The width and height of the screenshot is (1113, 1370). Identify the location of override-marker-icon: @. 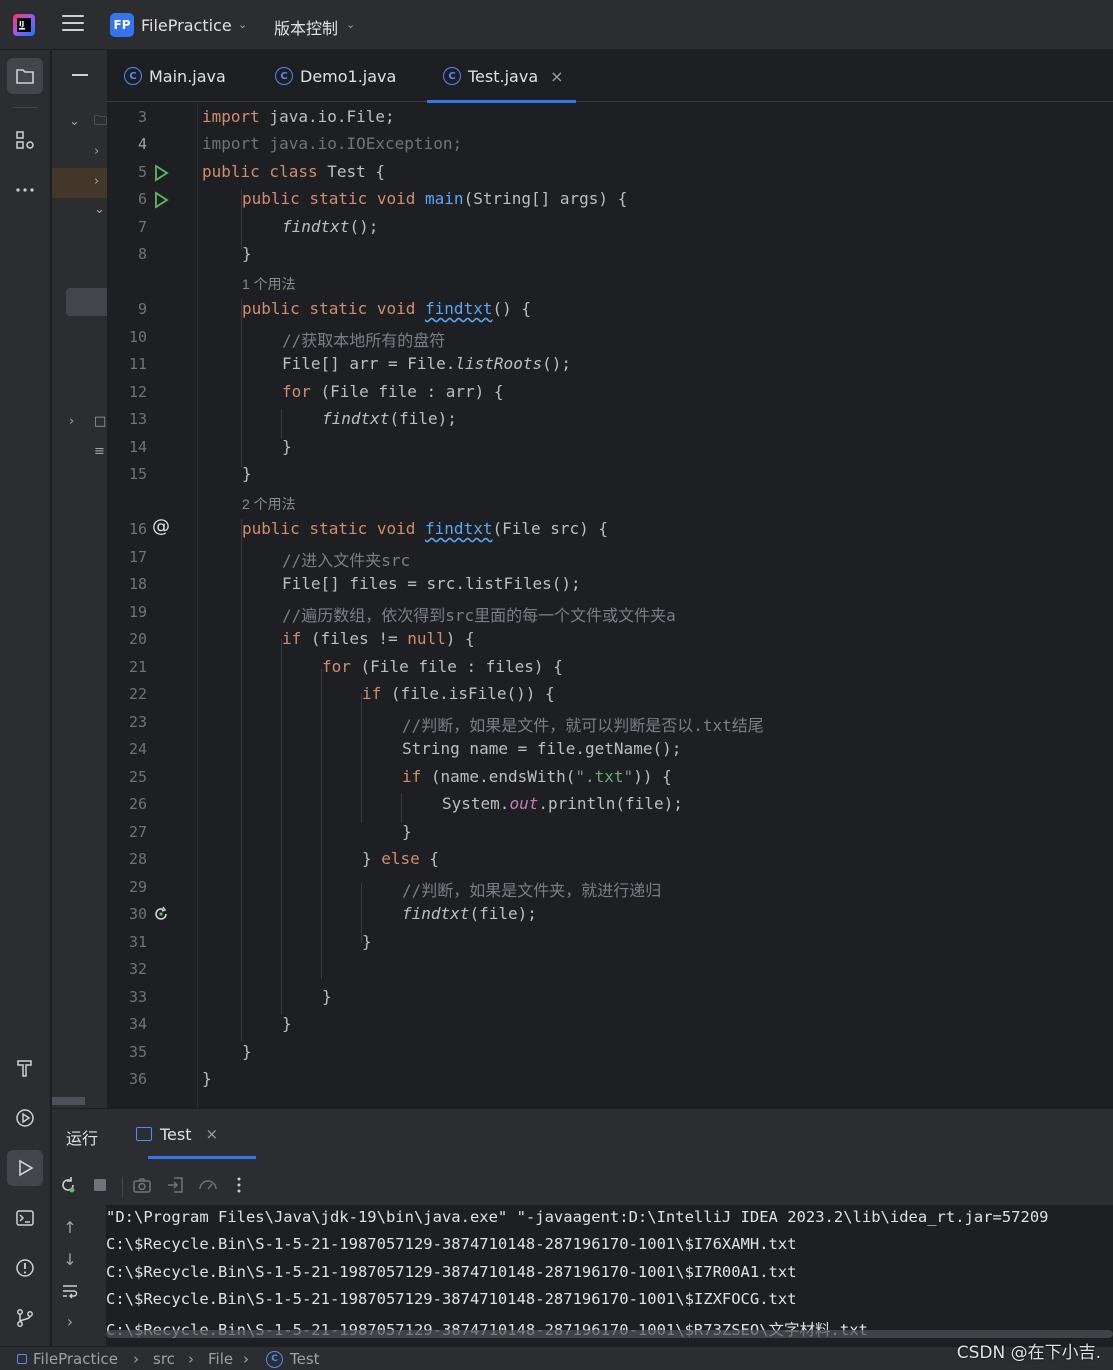
(161, 526).